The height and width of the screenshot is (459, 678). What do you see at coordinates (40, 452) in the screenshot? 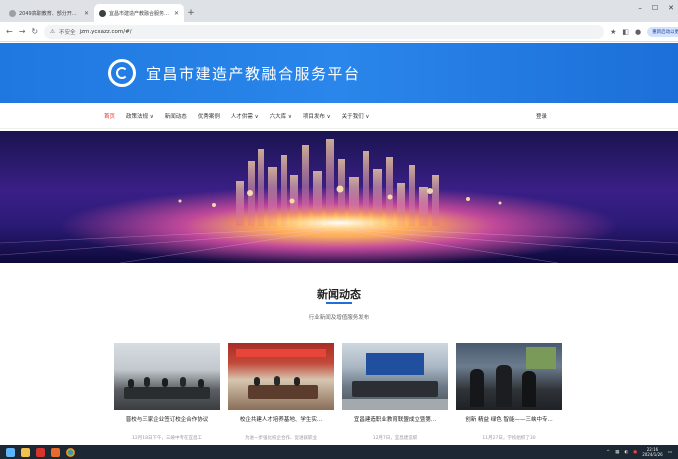
I see `wps-writer-icon` at bounding box center [40, 452].